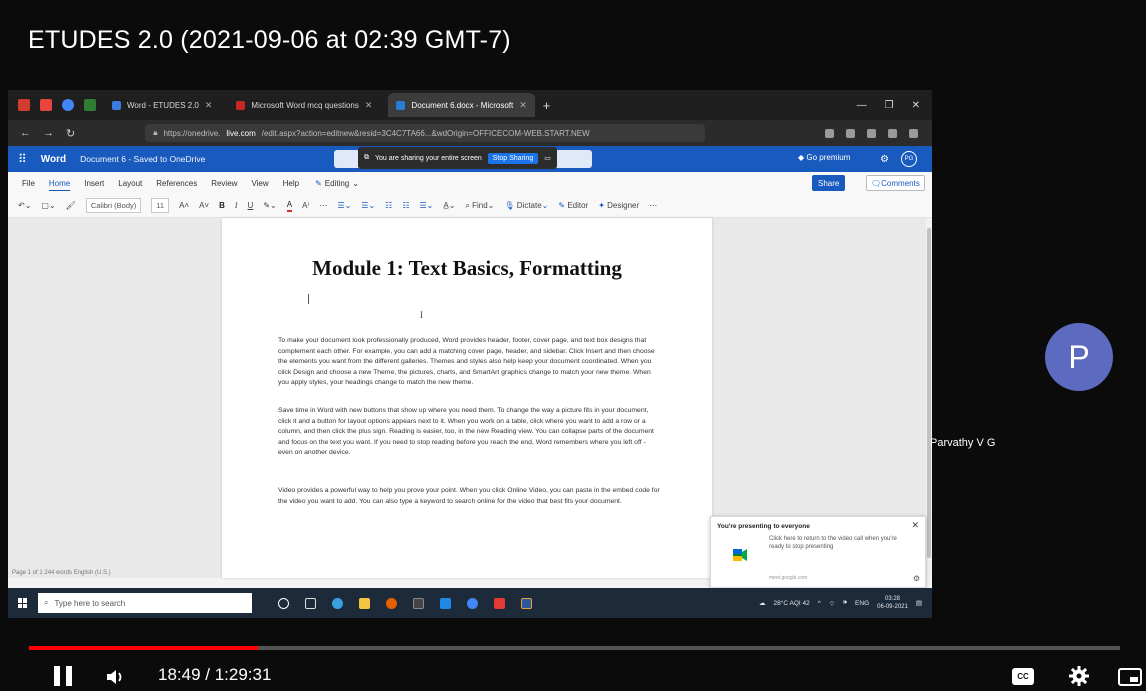  Describe the element at coordinates (908, 159) in the screenshot. I see `account-avatar: PG` at that location.